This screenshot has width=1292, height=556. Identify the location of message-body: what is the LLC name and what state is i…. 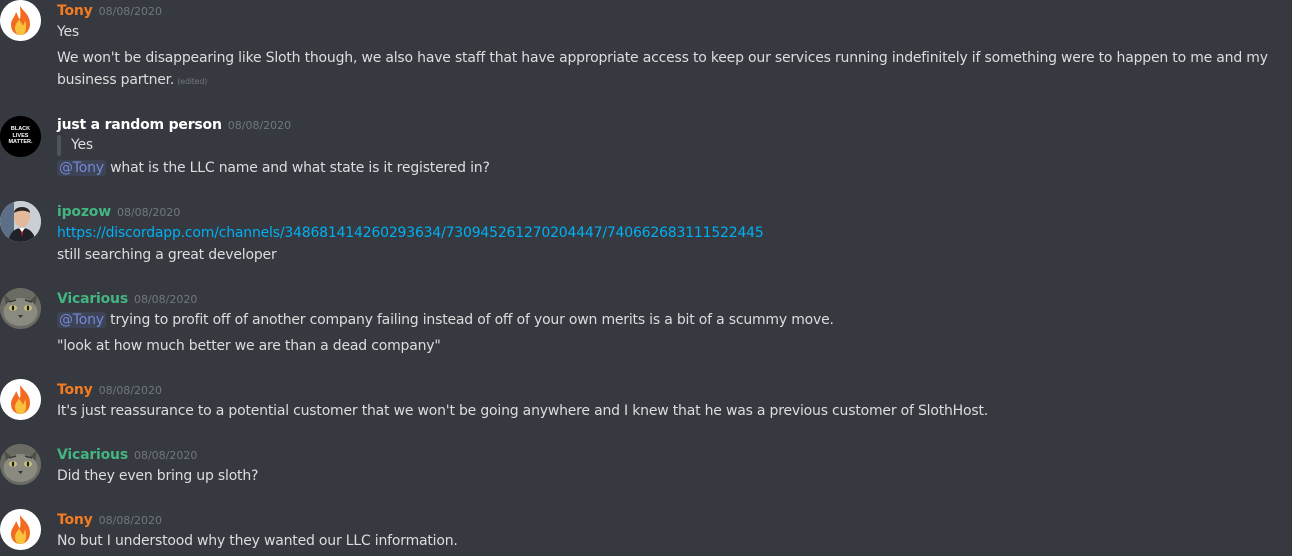
(300, 168).